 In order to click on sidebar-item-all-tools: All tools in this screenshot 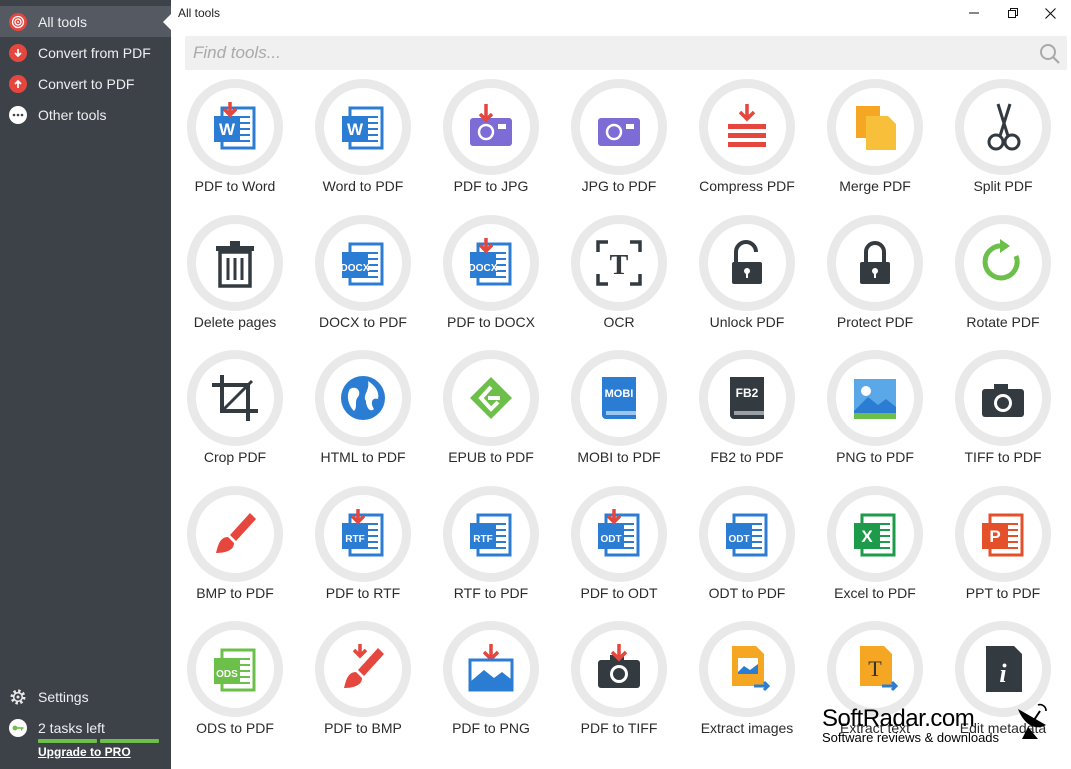, I will do `click(85, 21)`.